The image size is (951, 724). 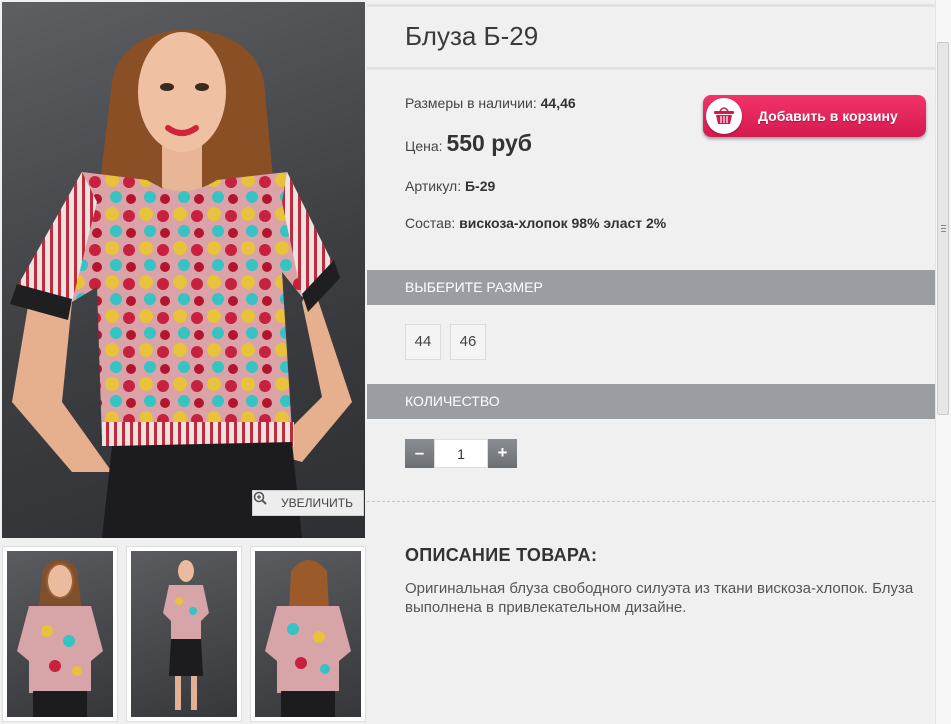 I want to click on quantity-input, so click(x=461, y=453).